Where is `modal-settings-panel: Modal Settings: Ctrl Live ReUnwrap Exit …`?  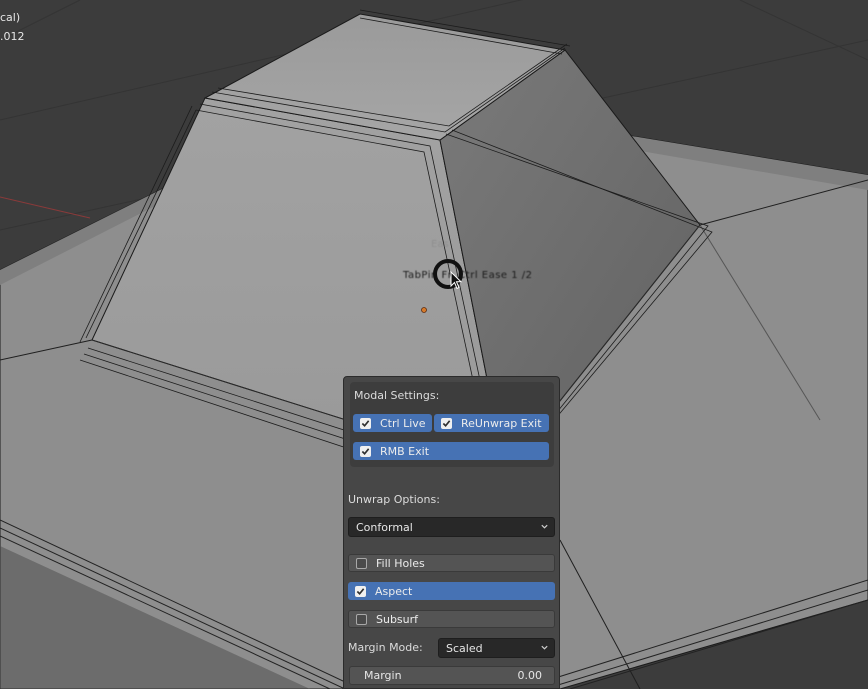
modal-settings-panel: Modal Settings: Ctrl Live ReUnwrap Exit … is located at coordinates (451, 532).